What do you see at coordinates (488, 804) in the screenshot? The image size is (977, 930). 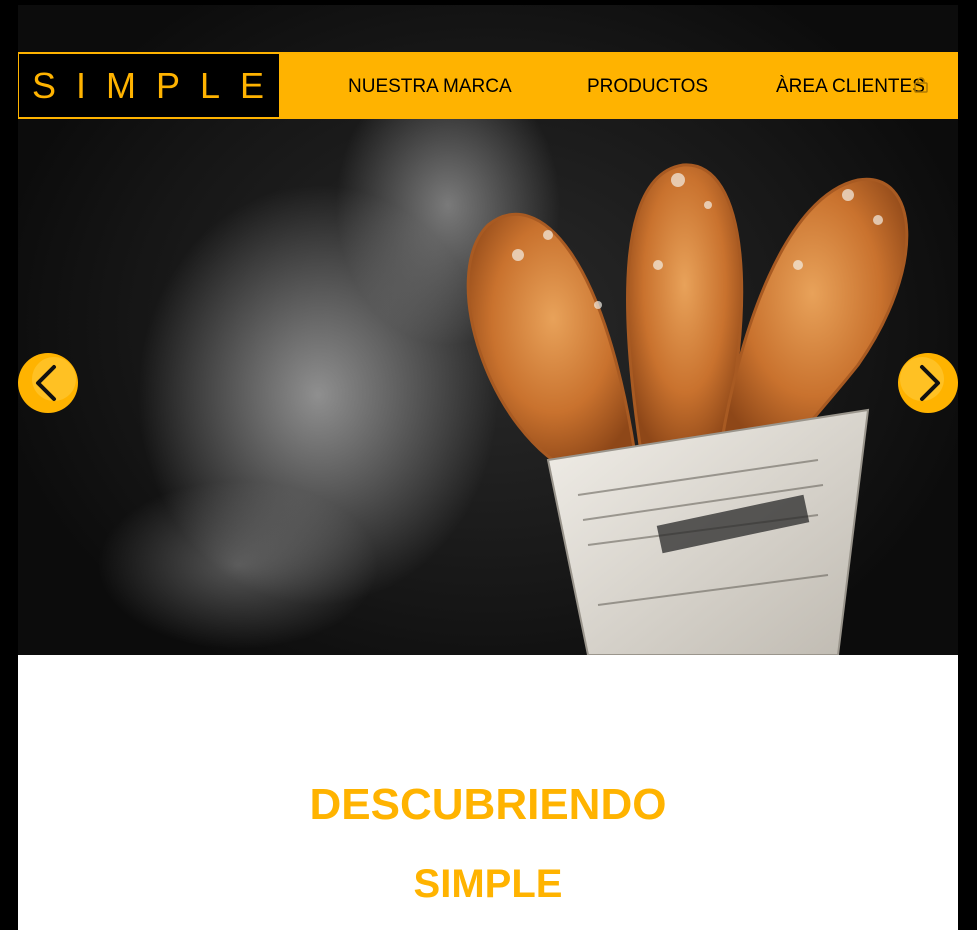 I see `section-title: DESCUBRIENDO` at bounding box center [488, 804].